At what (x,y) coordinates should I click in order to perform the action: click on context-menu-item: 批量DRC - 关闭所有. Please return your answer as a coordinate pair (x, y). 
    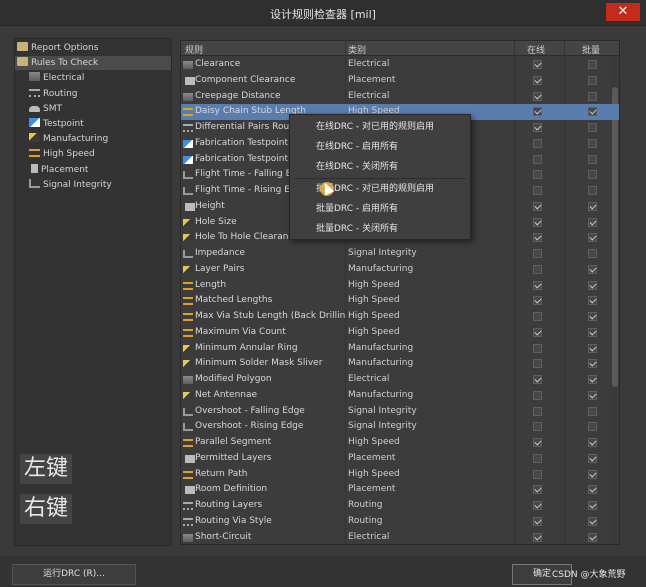
    Looking at the image, I should click on (380, 229).